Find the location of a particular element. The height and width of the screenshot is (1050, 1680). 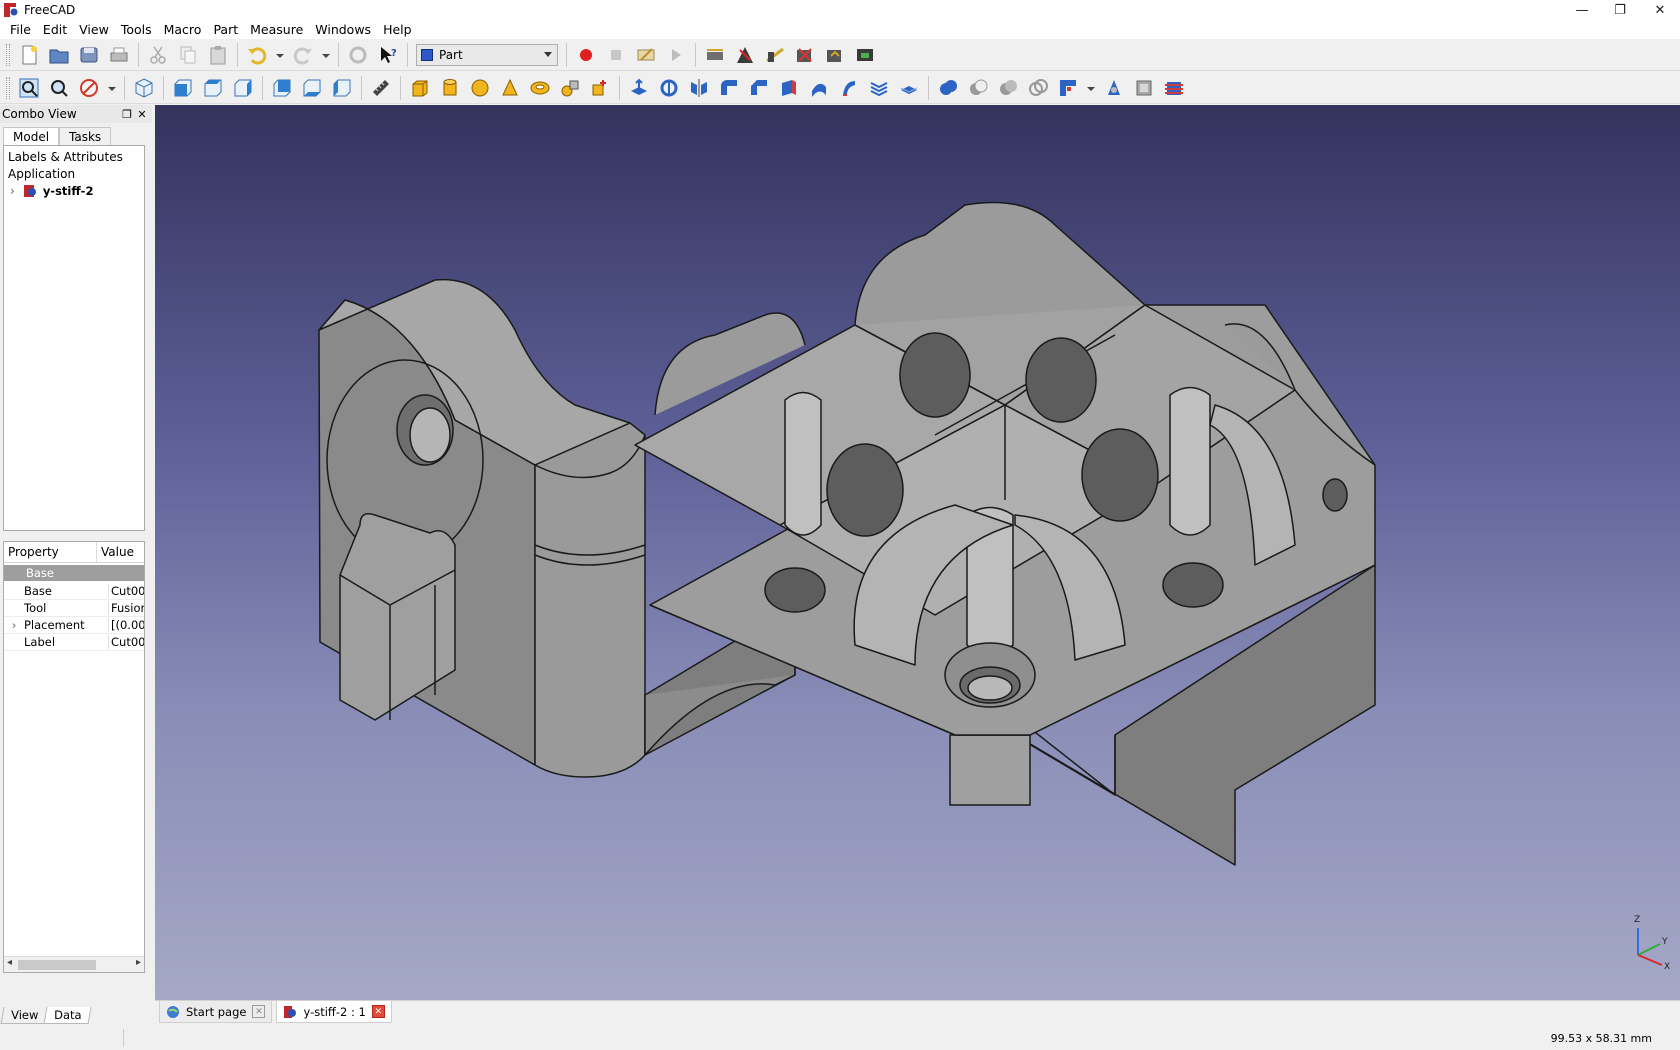

save-button is located at coordinates (89, 55).